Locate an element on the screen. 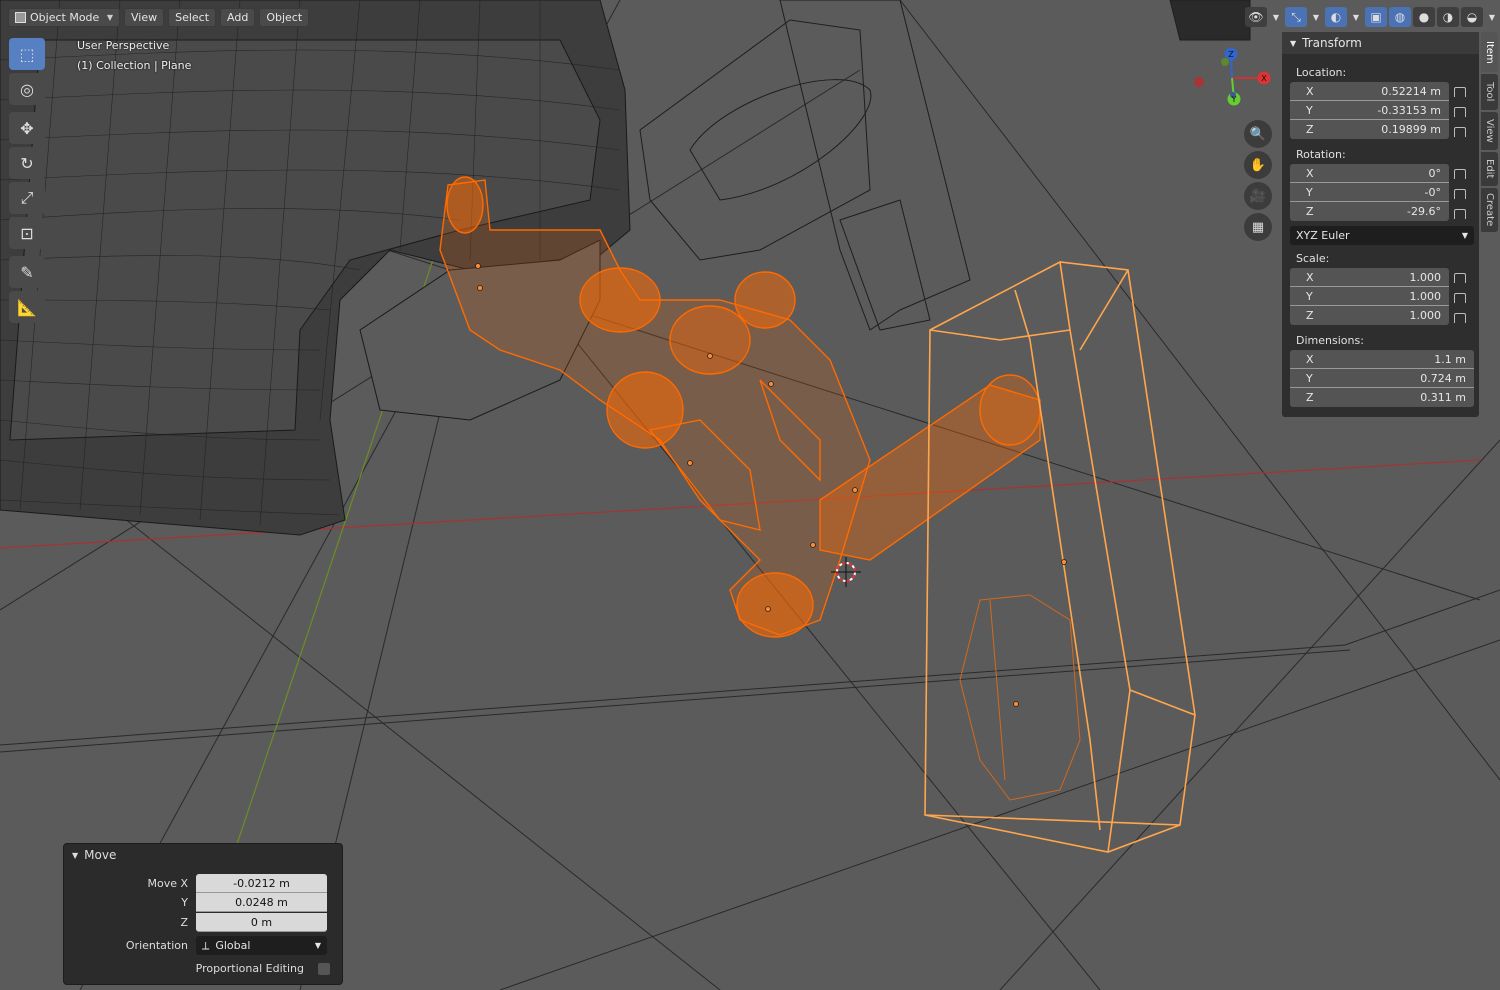  cursor-icon: ◎ is located at coordinates (27, 89).